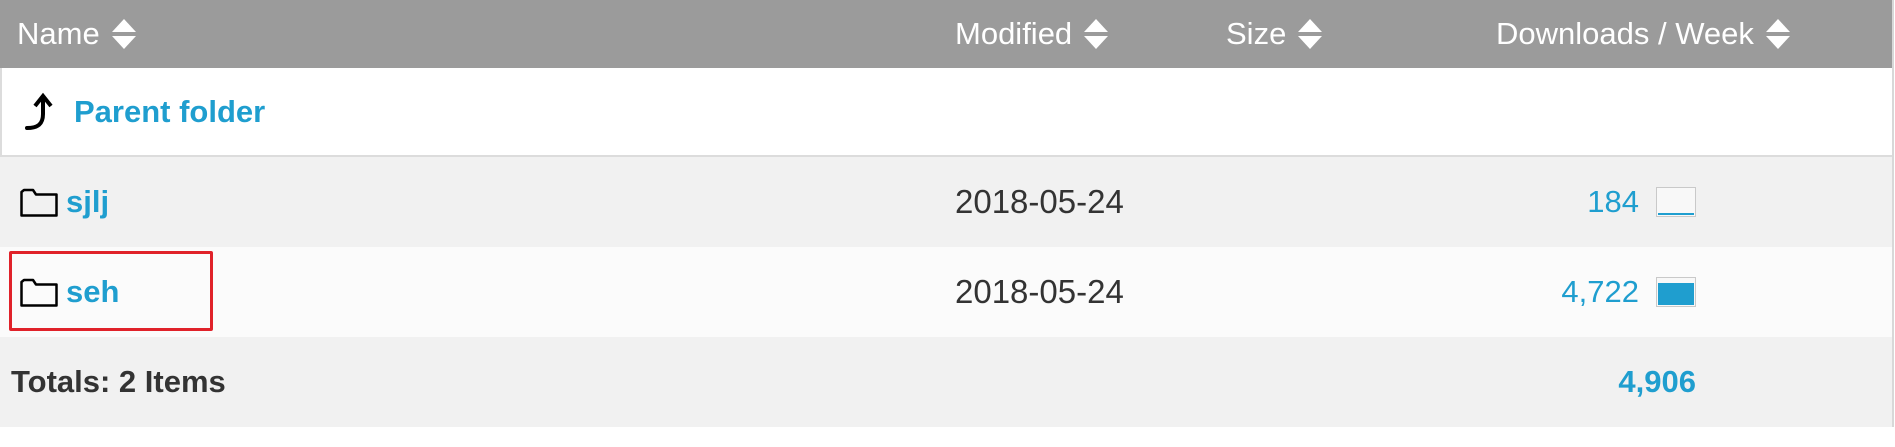 This screenshot has width=1895, height=447. Describe the element at coordinates (1600, 292) in the screenshot. I see `downloads-count: 4,722` at that location.